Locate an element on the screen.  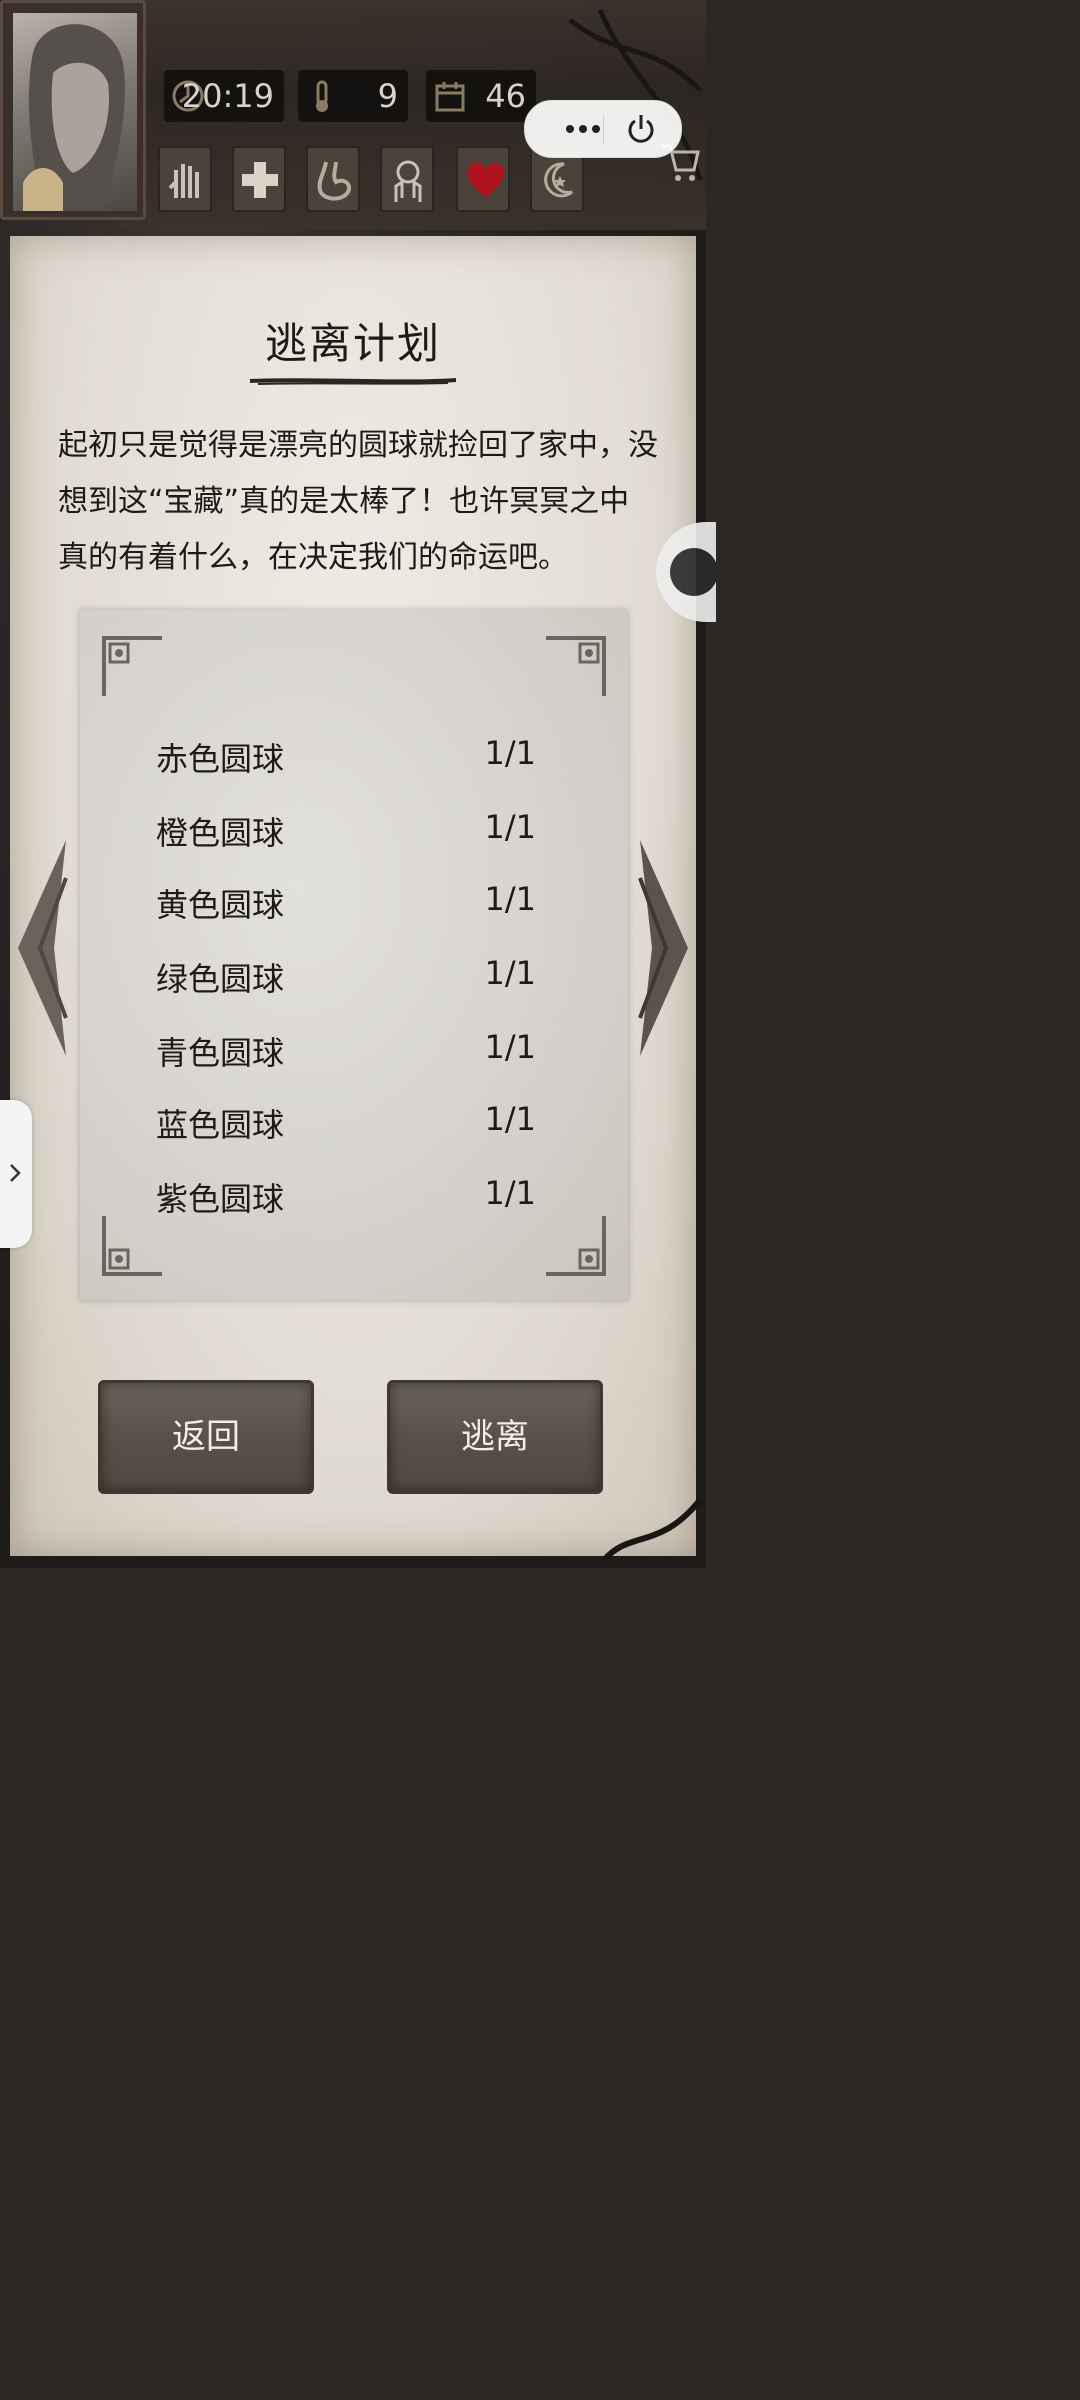
capsule-divider is located at coordinates (603, 129).